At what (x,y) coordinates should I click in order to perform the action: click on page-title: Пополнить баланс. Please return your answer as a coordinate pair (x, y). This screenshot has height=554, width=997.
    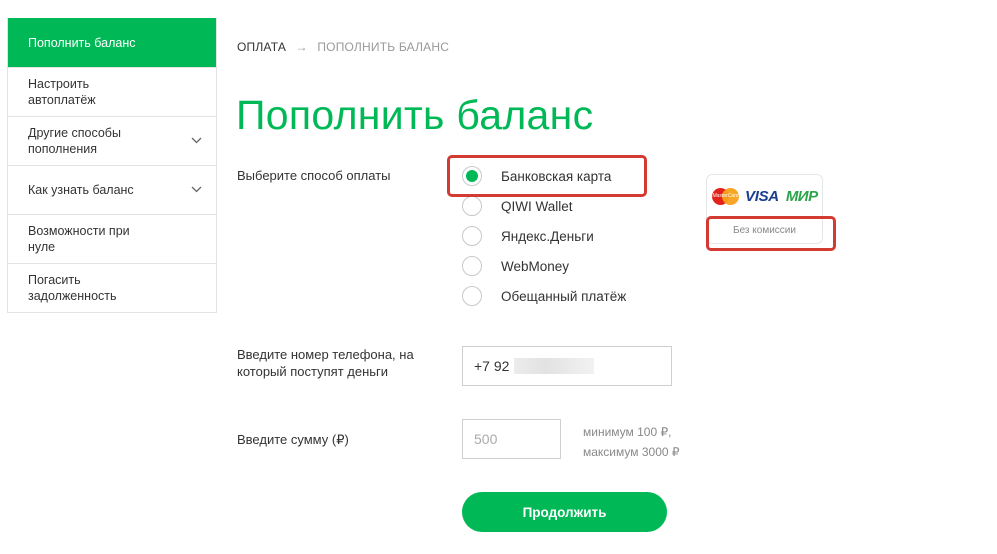
    Looking at the image, I should click on (415, 115).